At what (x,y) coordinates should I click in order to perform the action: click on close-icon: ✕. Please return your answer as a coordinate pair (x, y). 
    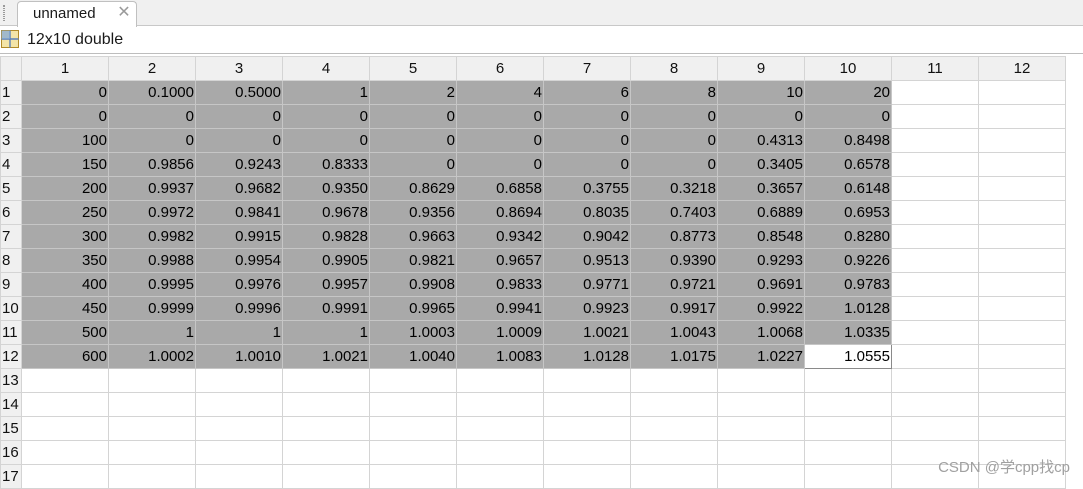
    Looking at the image, I should click on (124, 13).